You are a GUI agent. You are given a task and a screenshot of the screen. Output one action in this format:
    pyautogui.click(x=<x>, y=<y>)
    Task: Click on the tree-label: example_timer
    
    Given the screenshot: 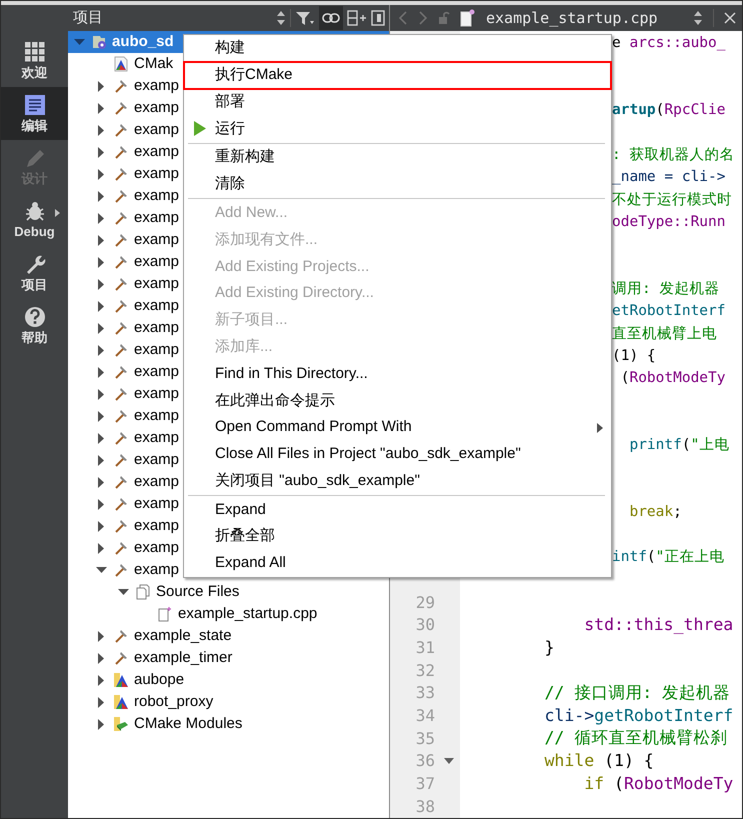 What is the action you would take?
    pyautogui.click(x=183, y=658)
    